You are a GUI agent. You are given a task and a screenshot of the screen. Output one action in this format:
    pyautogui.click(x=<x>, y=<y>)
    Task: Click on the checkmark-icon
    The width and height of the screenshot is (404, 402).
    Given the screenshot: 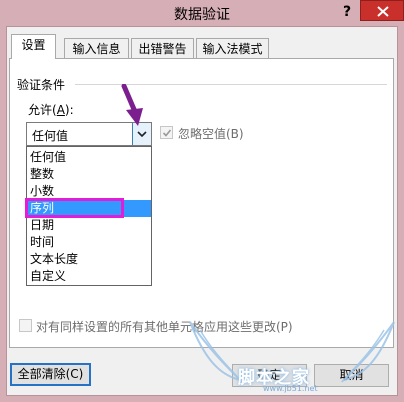 What is the action you would take?
    pyautogui.click(x=167, y=133)
    